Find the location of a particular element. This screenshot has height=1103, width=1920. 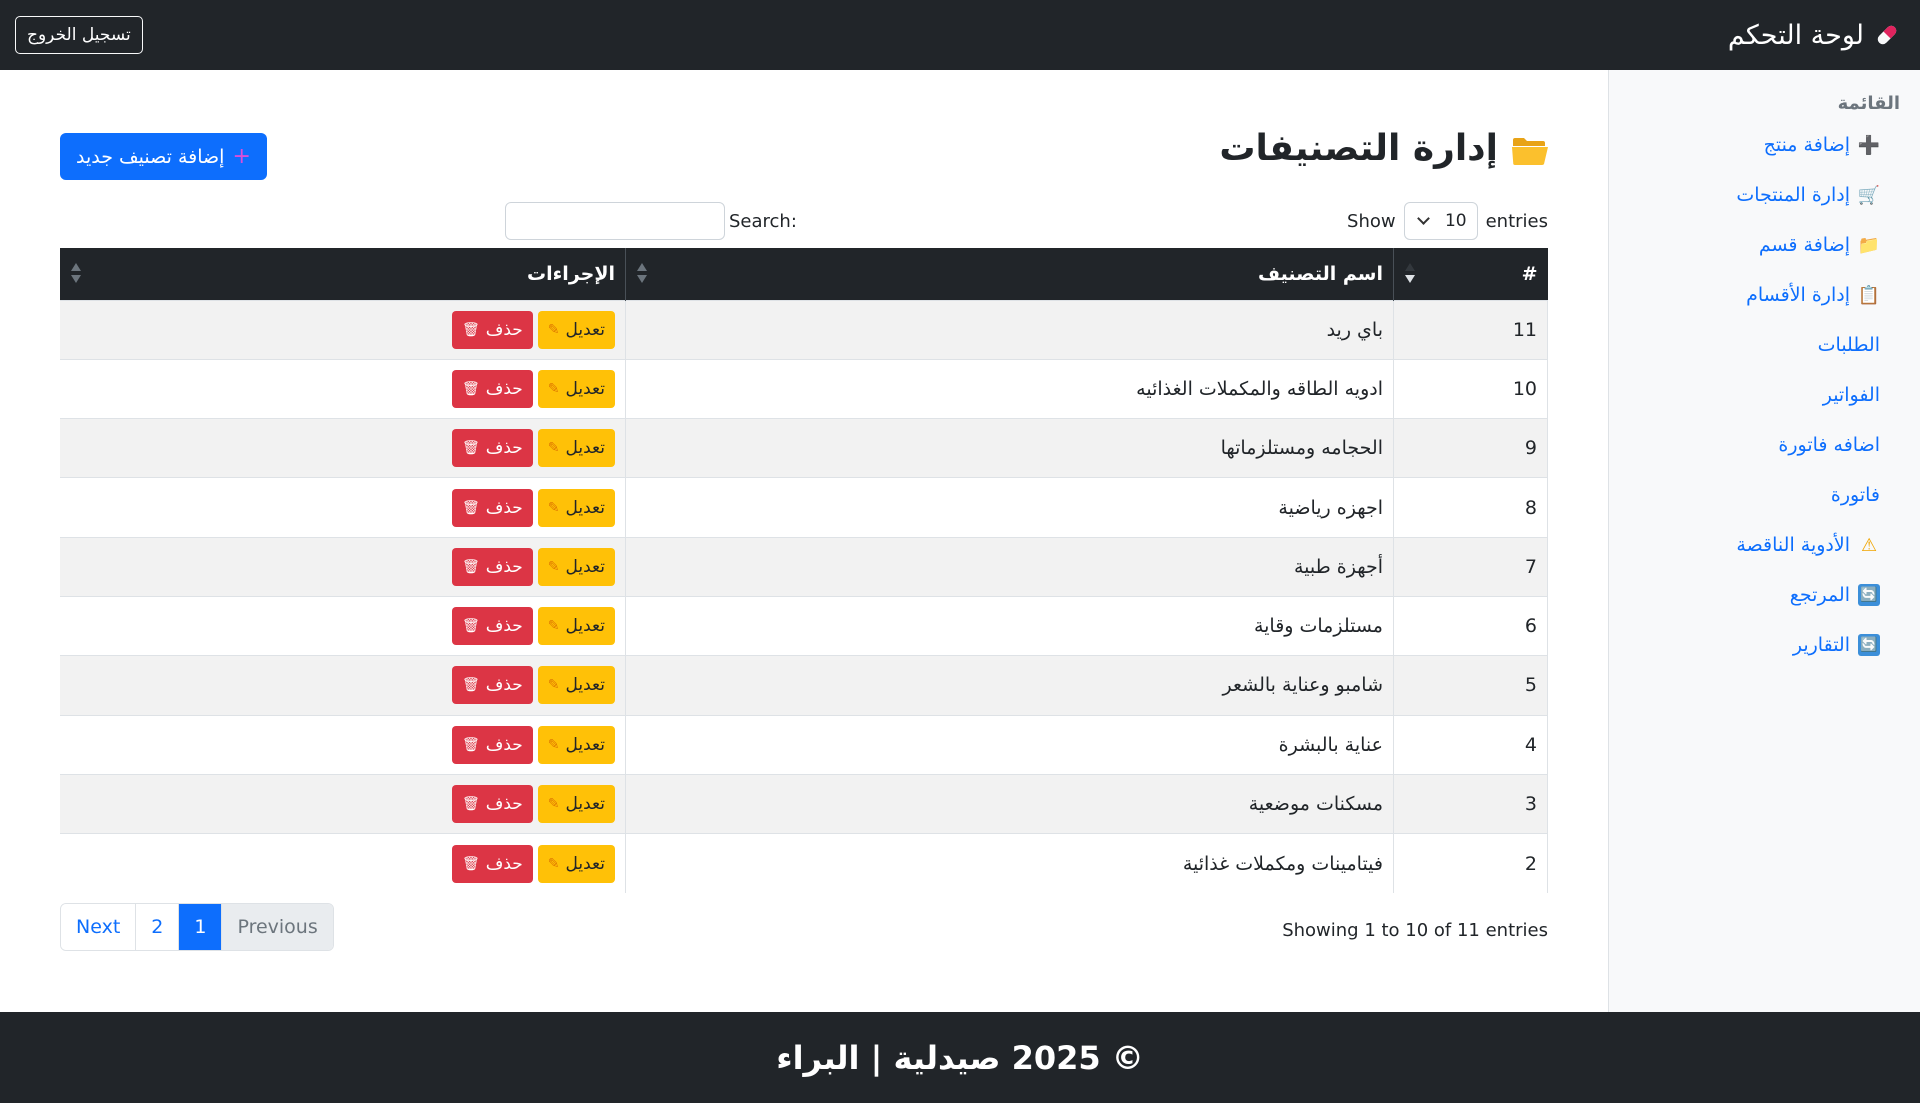

search-control: Search: is located at coordinates (651, 221).